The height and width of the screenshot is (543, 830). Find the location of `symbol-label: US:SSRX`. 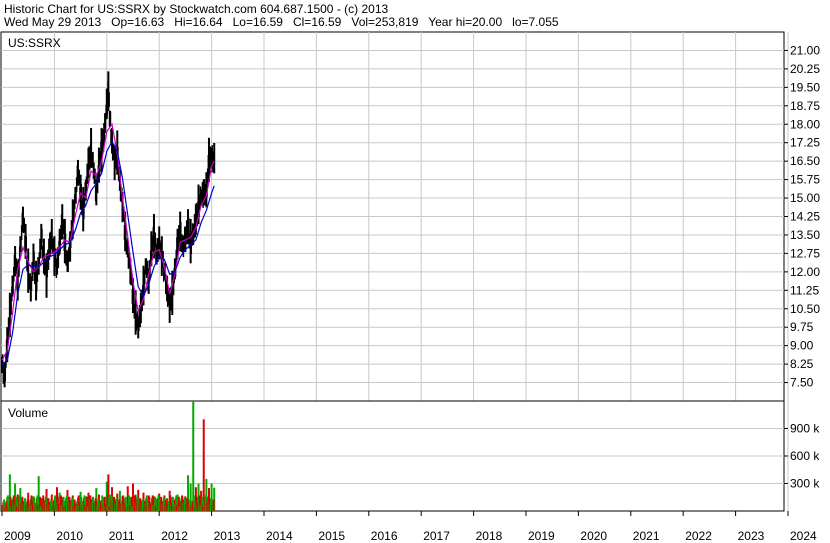

symbol-label: US:SSRX is located at coordinates (34, 43).